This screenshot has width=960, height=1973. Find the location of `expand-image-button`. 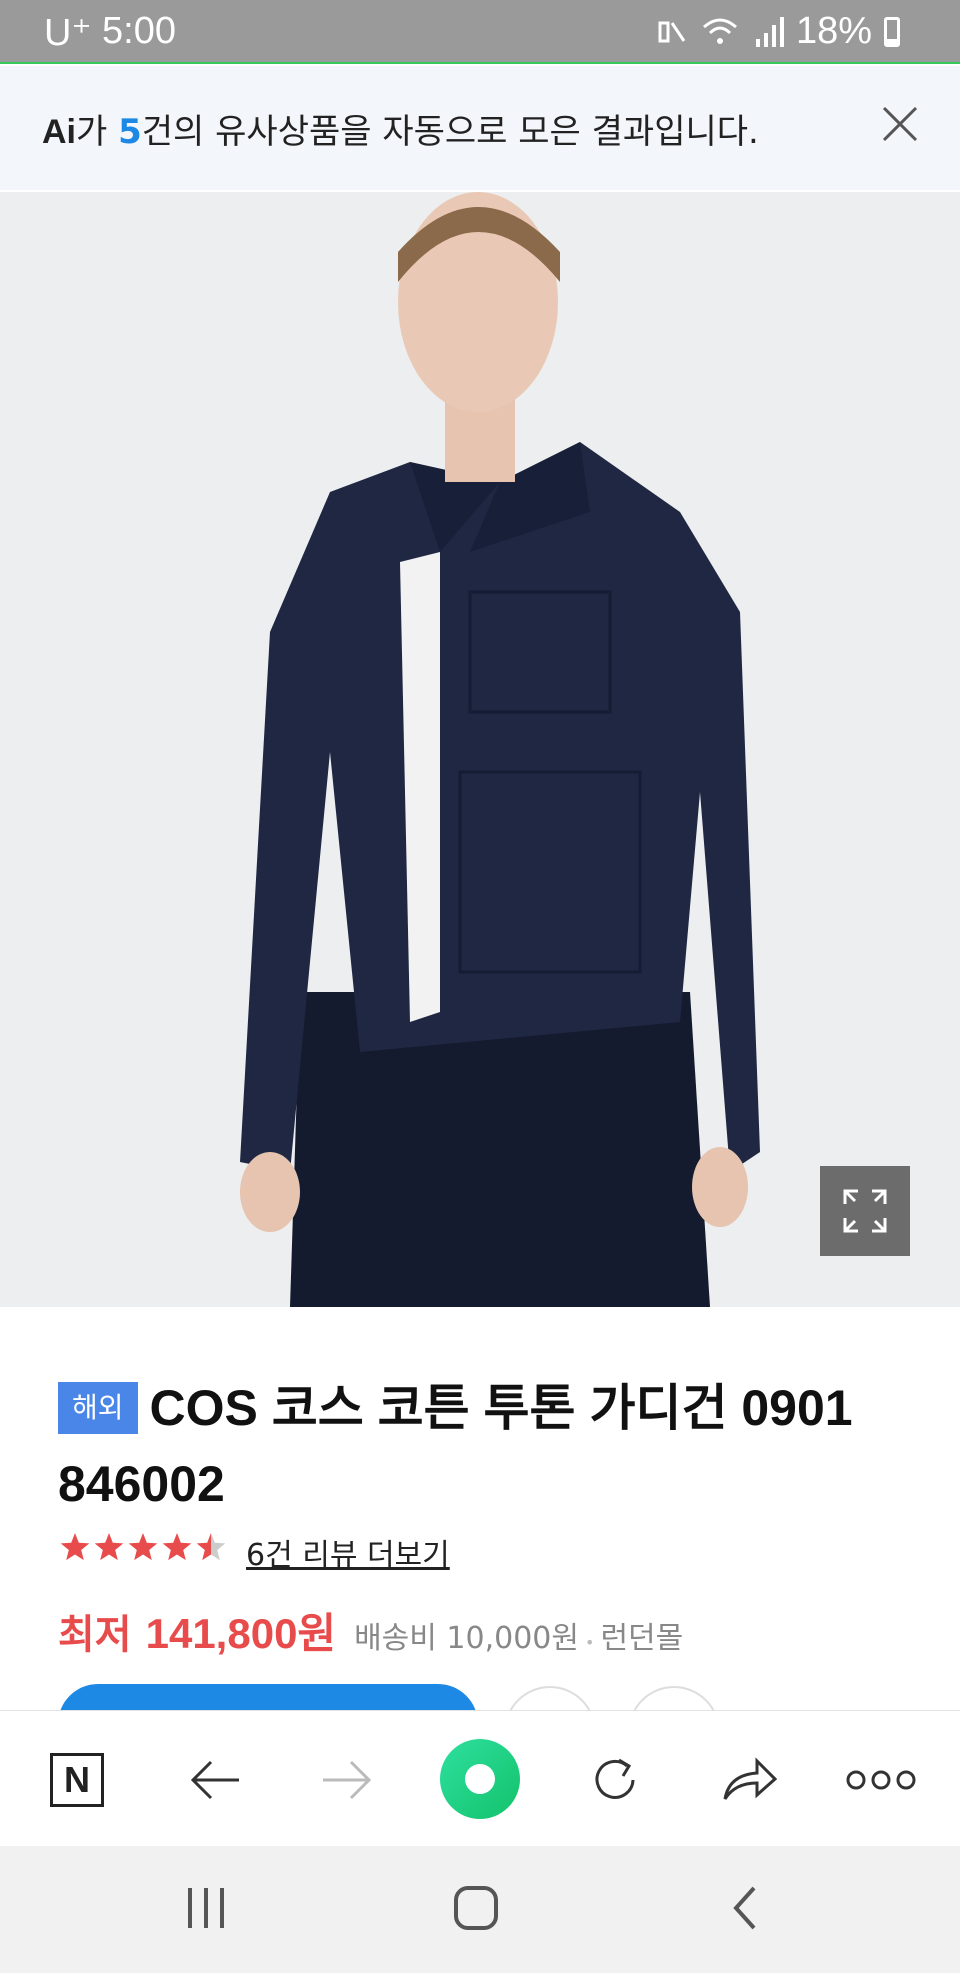

expand-image-button is located at coordinates (865, 1211).